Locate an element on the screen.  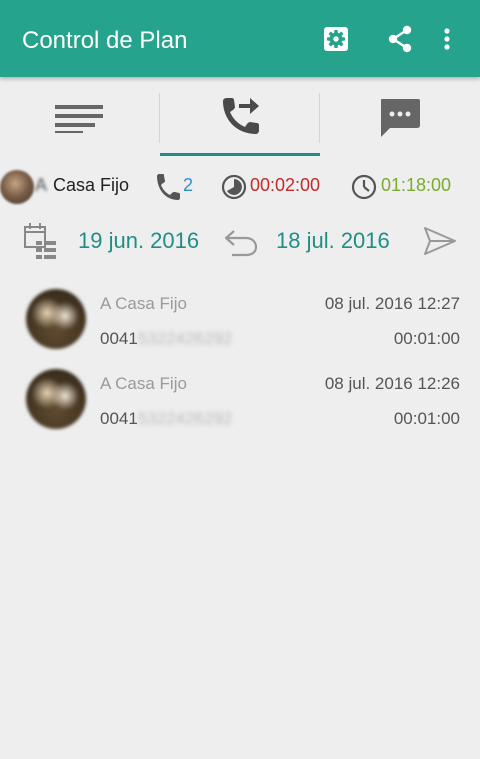
more-vert-icon is located at coordinates (447, 39).